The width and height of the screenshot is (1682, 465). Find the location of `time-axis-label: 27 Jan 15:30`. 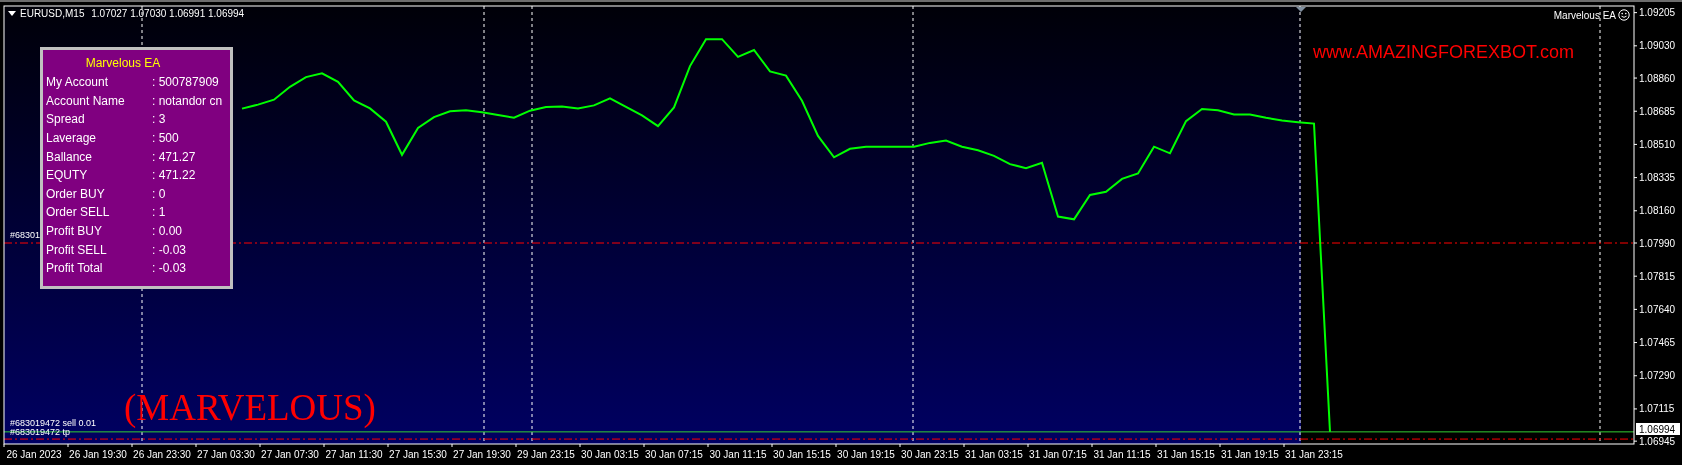

time-axis-label: 27 Jan 15:30 is located at coordinates (418, 454).